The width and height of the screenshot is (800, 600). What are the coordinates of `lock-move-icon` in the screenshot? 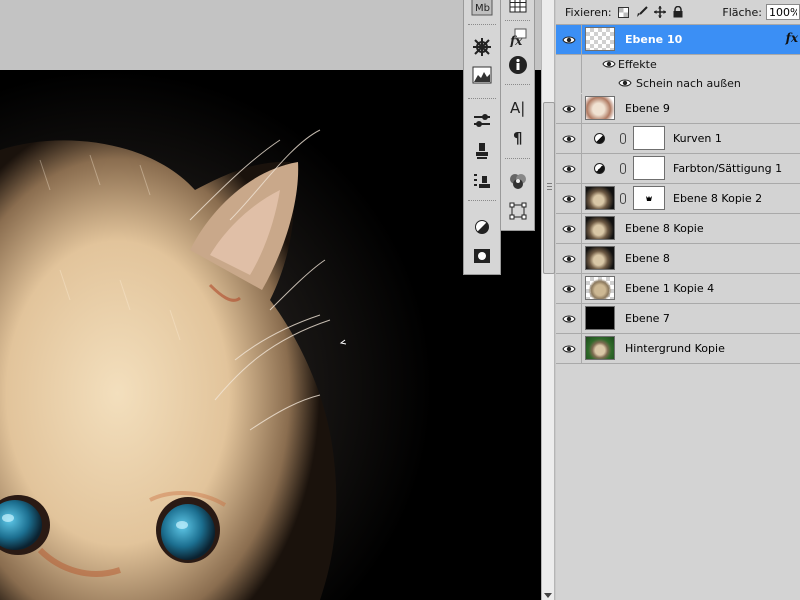 It's located at (659, 12).